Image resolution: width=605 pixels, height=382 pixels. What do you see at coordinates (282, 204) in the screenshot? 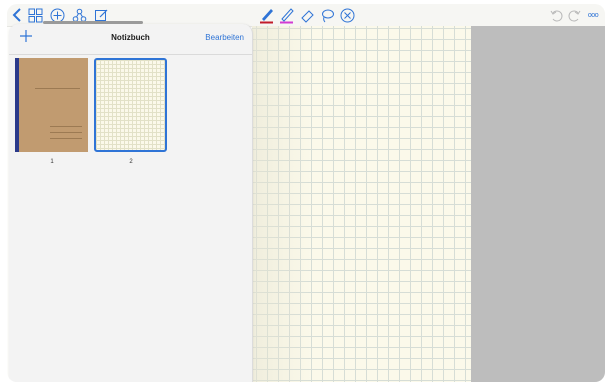
I see `page-shadow` at bounding box center [282, 204].